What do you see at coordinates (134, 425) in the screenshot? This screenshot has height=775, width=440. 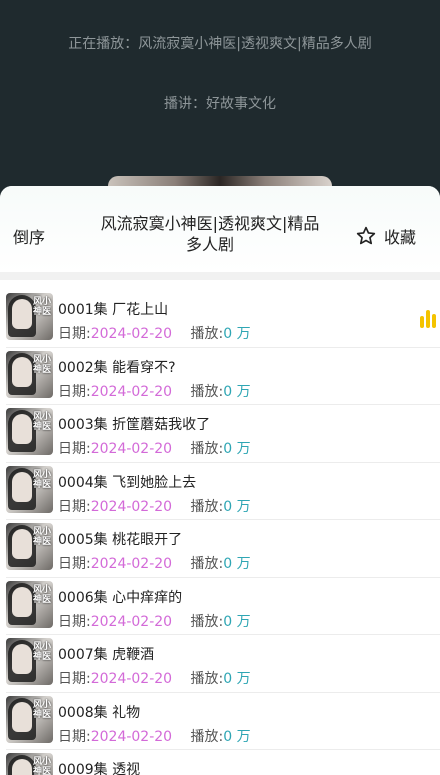 I see `episode-title: 0003集 折筐蘑菇我收了` at bounding box center [134, 425].